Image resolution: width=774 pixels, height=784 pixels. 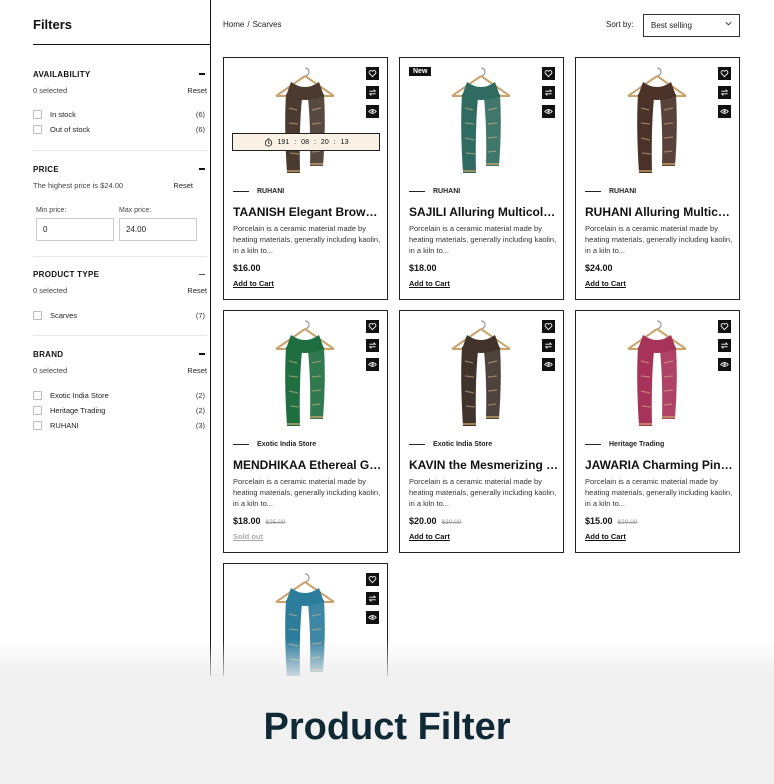 I want to click on availability-header: AVAILABILITY, so click(x=120, y=74).